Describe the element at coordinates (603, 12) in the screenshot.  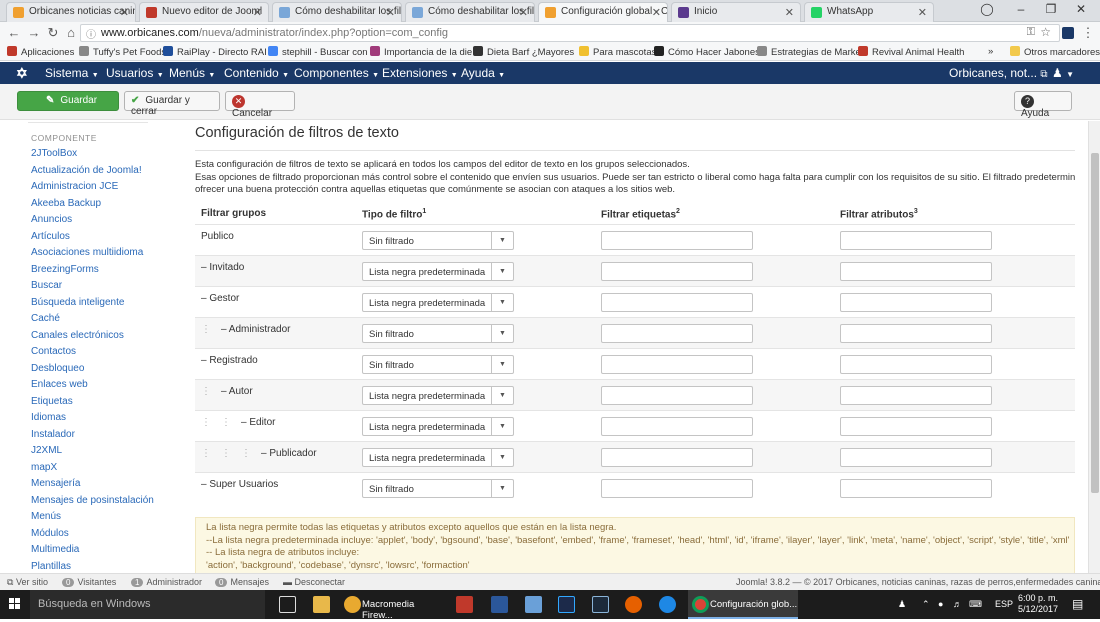
I see `browser-tab: Configuración global - C ✕` at that location.